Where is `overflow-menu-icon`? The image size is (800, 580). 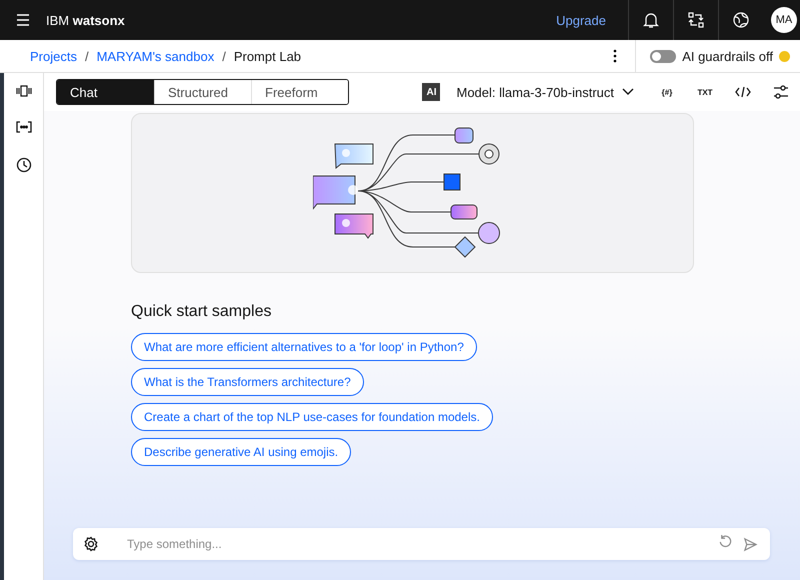 overflow-menu-icon is located at coordinates (615, 56).